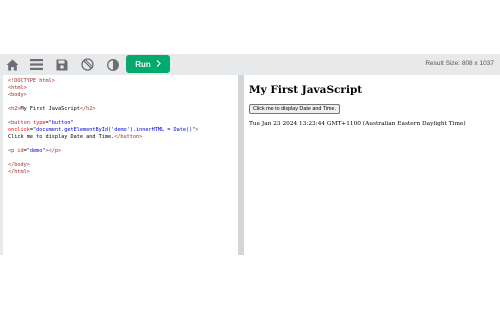 This screenshot has height=311, width=500. Describe the element at coordinates (61, 64) in the screenshot. I see `save-icon` at that location.